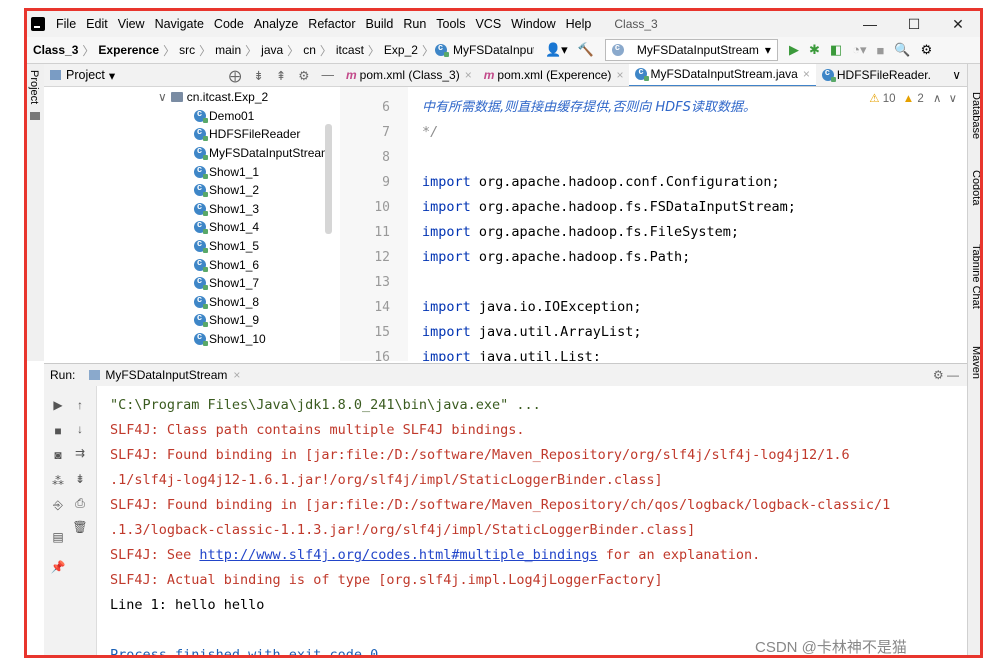  What do you see at coordinates (58, 481) in the screenshot?
I see `restore-layout-icon: ⁂` at bounding box center [58, 481].